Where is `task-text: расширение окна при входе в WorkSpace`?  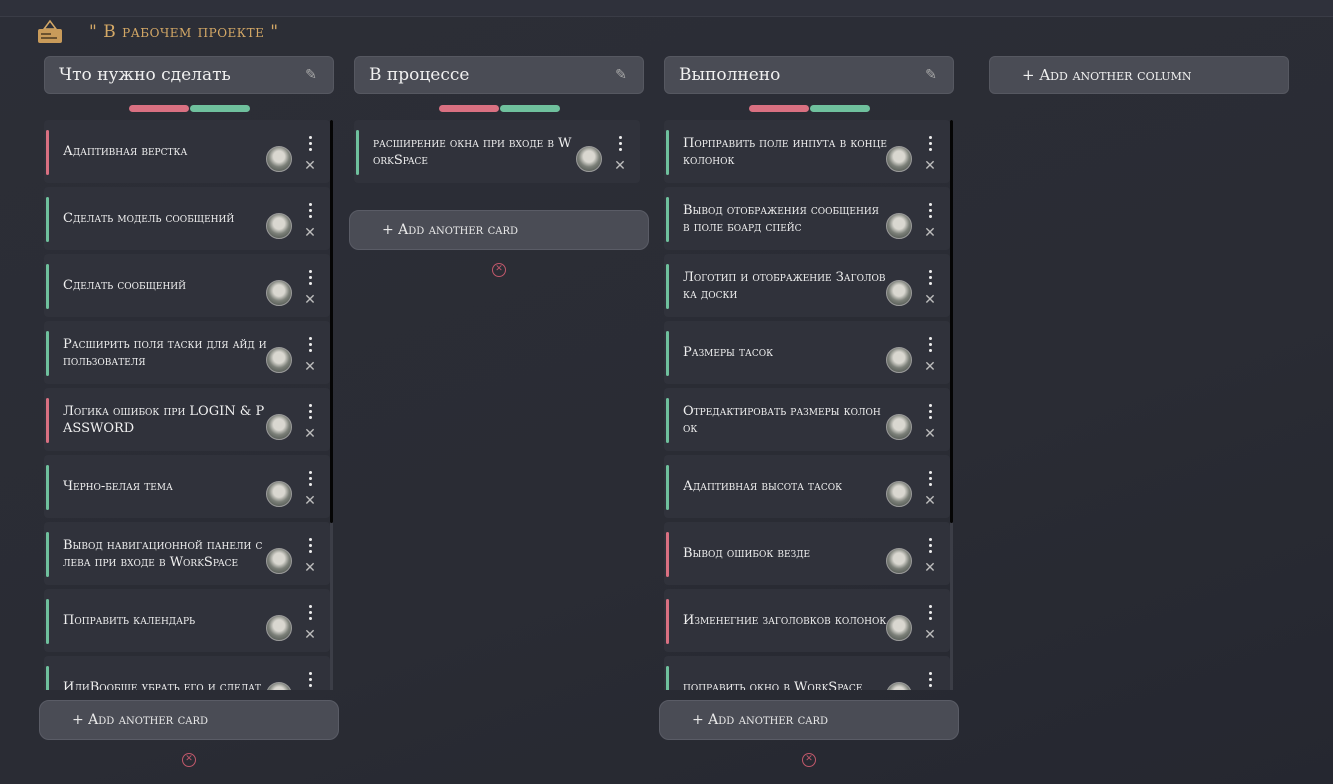
task-text: расширение окна при входе в WorkSpace is located at coordinates (475, 151).